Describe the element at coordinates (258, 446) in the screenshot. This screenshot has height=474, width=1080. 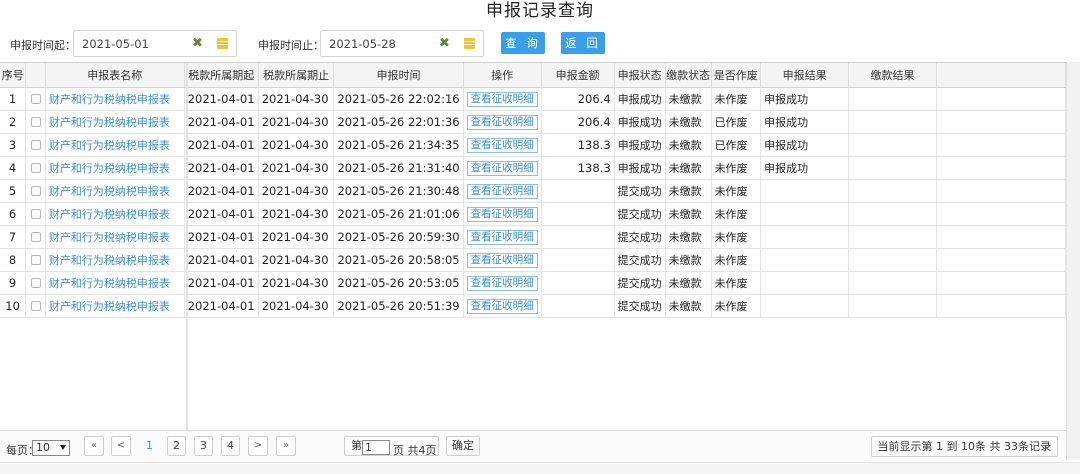
I see `next-page-button: >` at that location.